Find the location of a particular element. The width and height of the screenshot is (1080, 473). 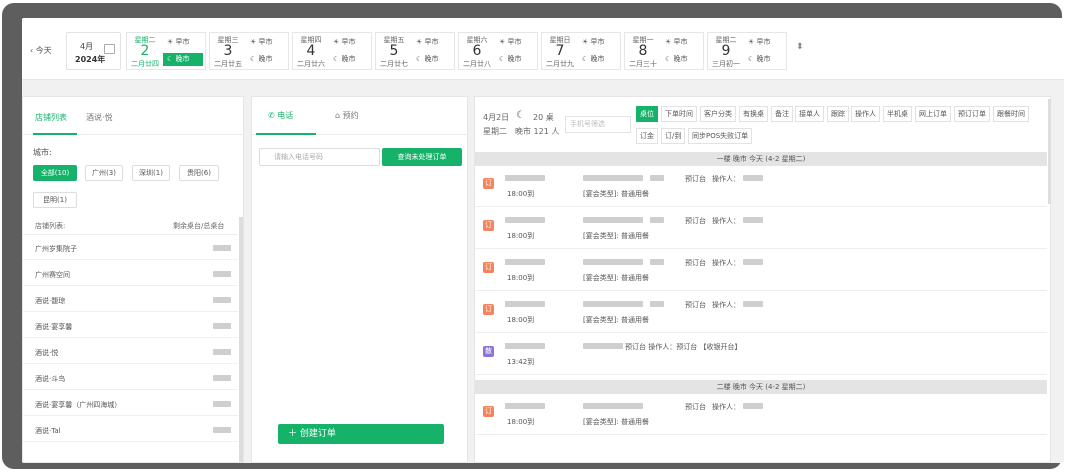

today-button: ‹ 今天 is located at coordinates (41, 50).